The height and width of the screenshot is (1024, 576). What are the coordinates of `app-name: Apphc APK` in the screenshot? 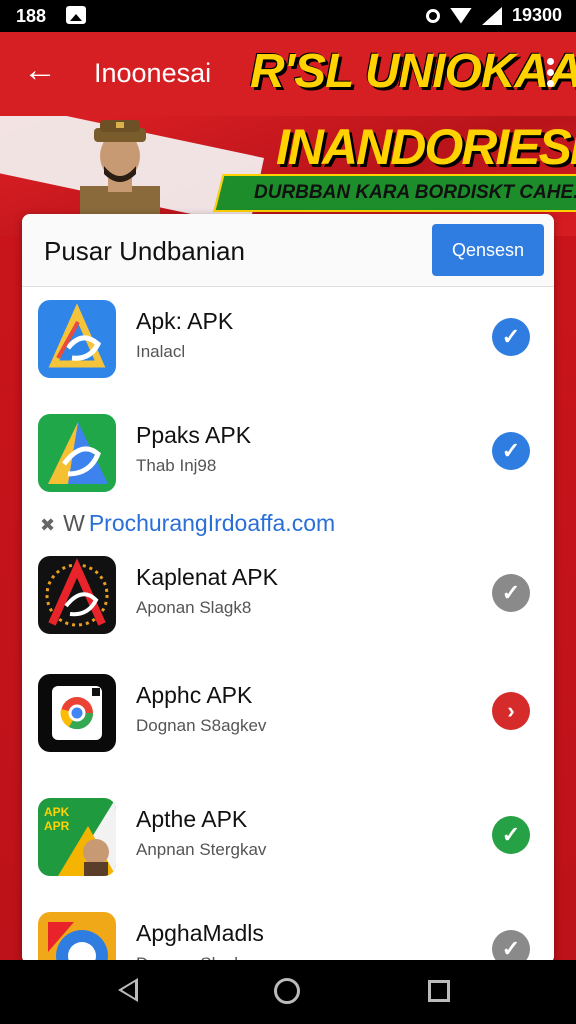 It's located at (194, 695).